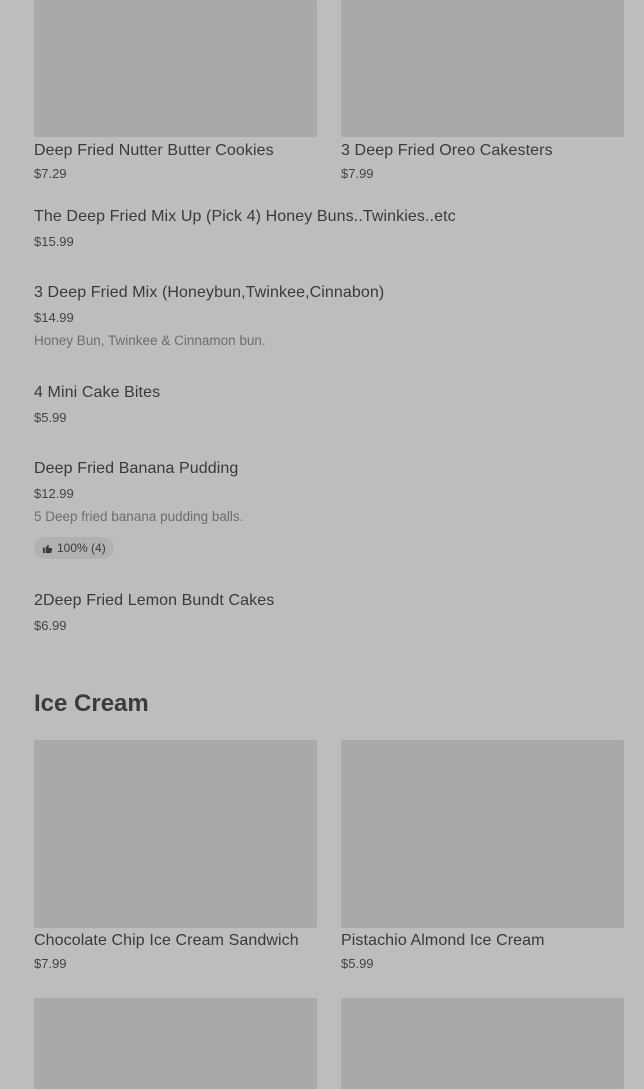 The height and width of the screenshot is (1089, 644). I want to click on rating-text: 100% (4), so click(81, 548).